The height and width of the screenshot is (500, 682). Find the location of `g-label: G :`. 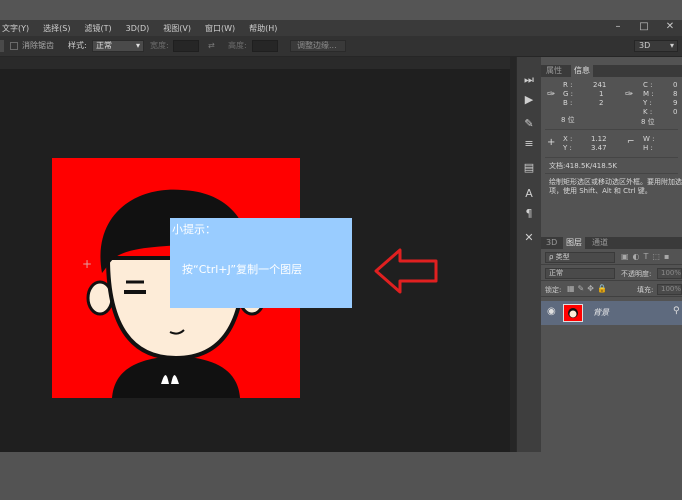

g-label: G : is located at coordinates (568, 94).